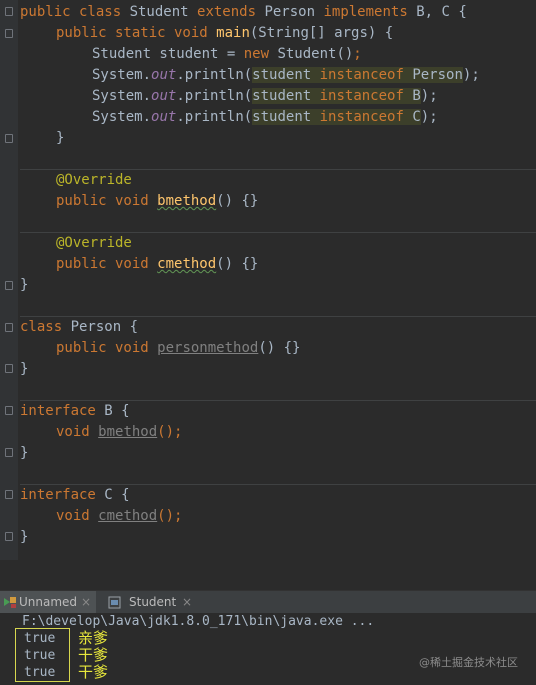 Image resolution: width=536 pixels, height=685 pixels. What do you see at coordinates (226, 12) in the screenshot?
I see `keyword: extends` at bounding box center [226, 12].